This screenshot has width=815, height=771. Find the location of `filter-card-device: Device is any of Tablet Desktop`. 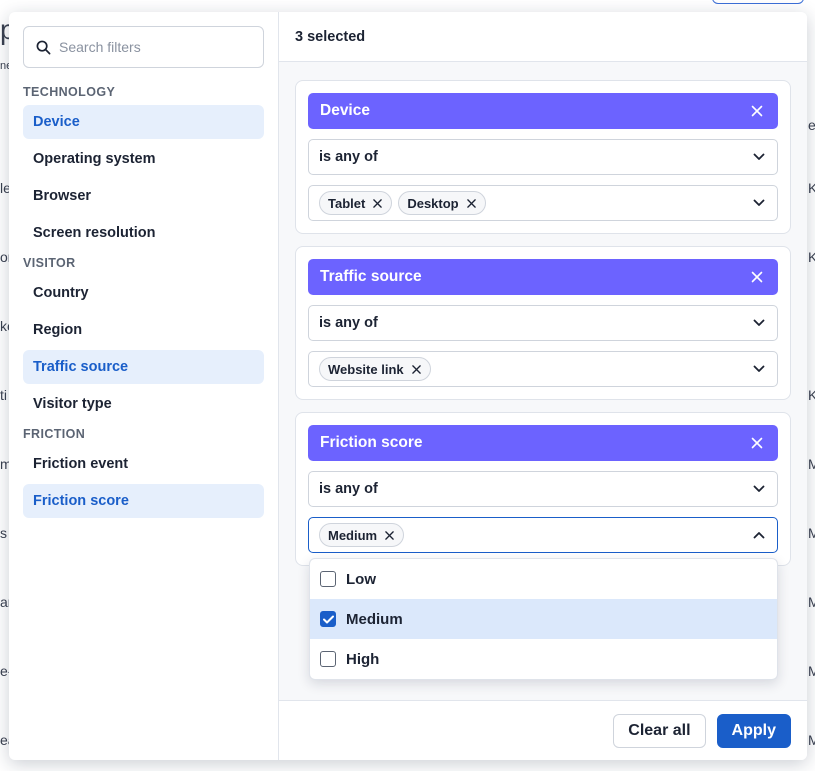

filter-card-device: Device is any of Tablet Desktop is located at coordinates (543, 157).